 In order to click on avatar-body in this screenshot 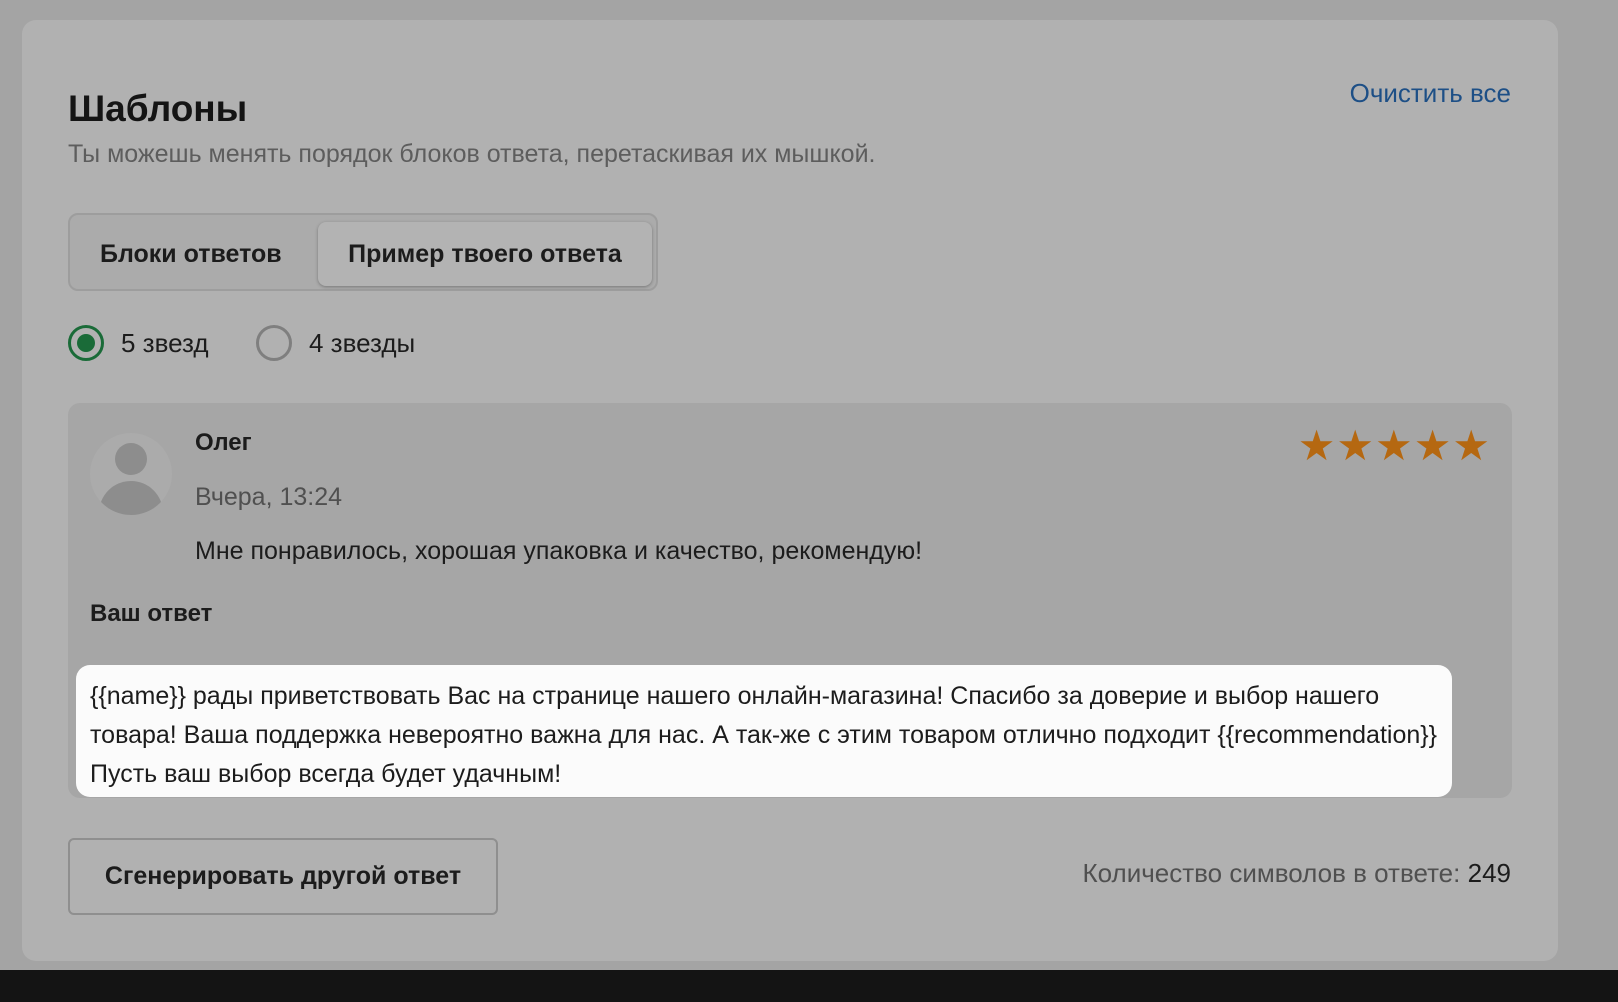, I will do `click(131, 498)`.